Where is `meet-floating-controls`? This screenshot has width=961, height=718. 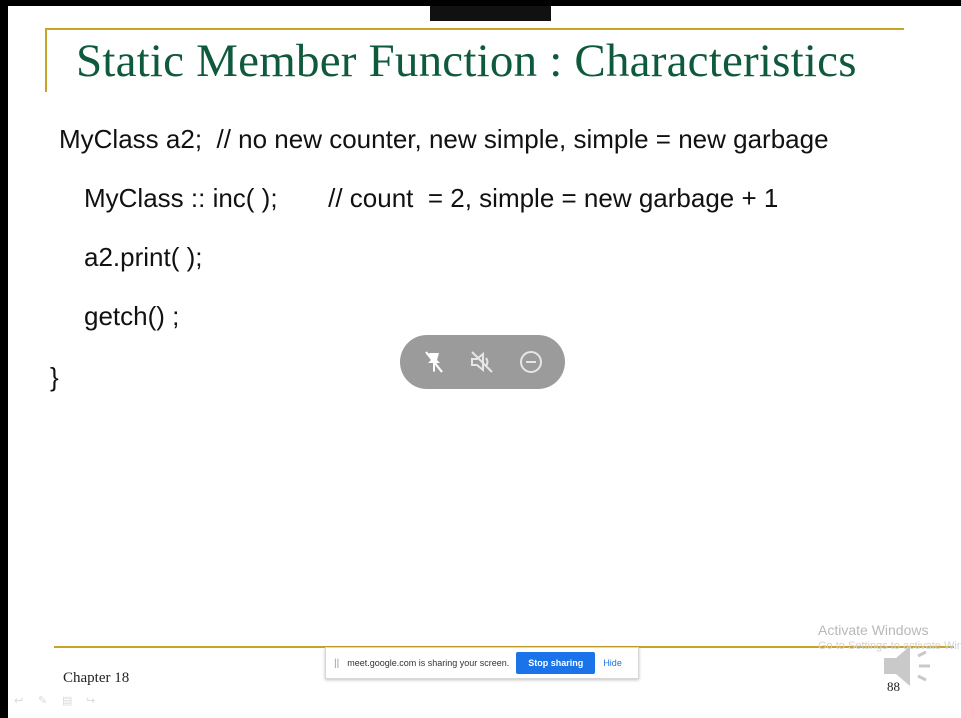
meet-floating-controls is located at coordinates (482, 362).